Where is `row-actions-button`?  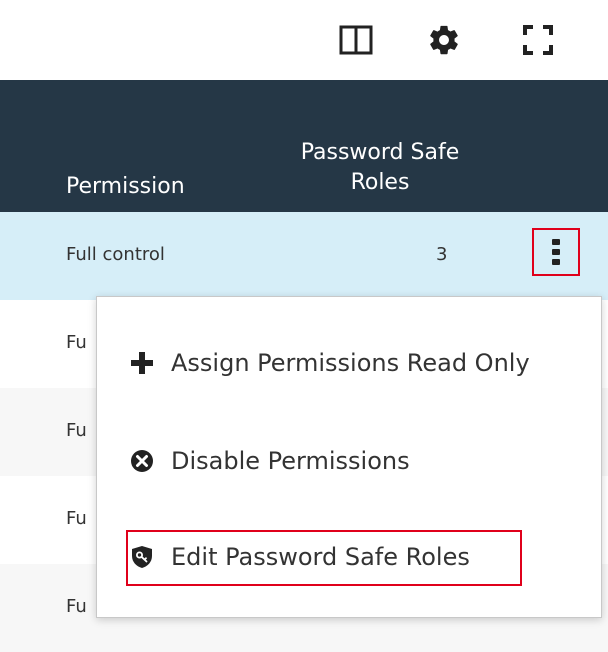 row-actions-button is located at coordinates (556, 252).